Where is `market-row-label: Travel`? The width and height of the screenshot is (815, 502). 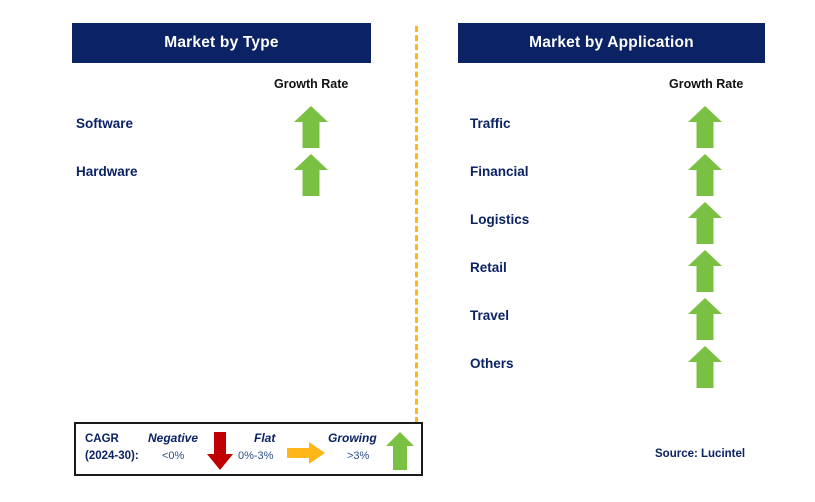 market-row-label: Travel is located at coordinates (490, 315).